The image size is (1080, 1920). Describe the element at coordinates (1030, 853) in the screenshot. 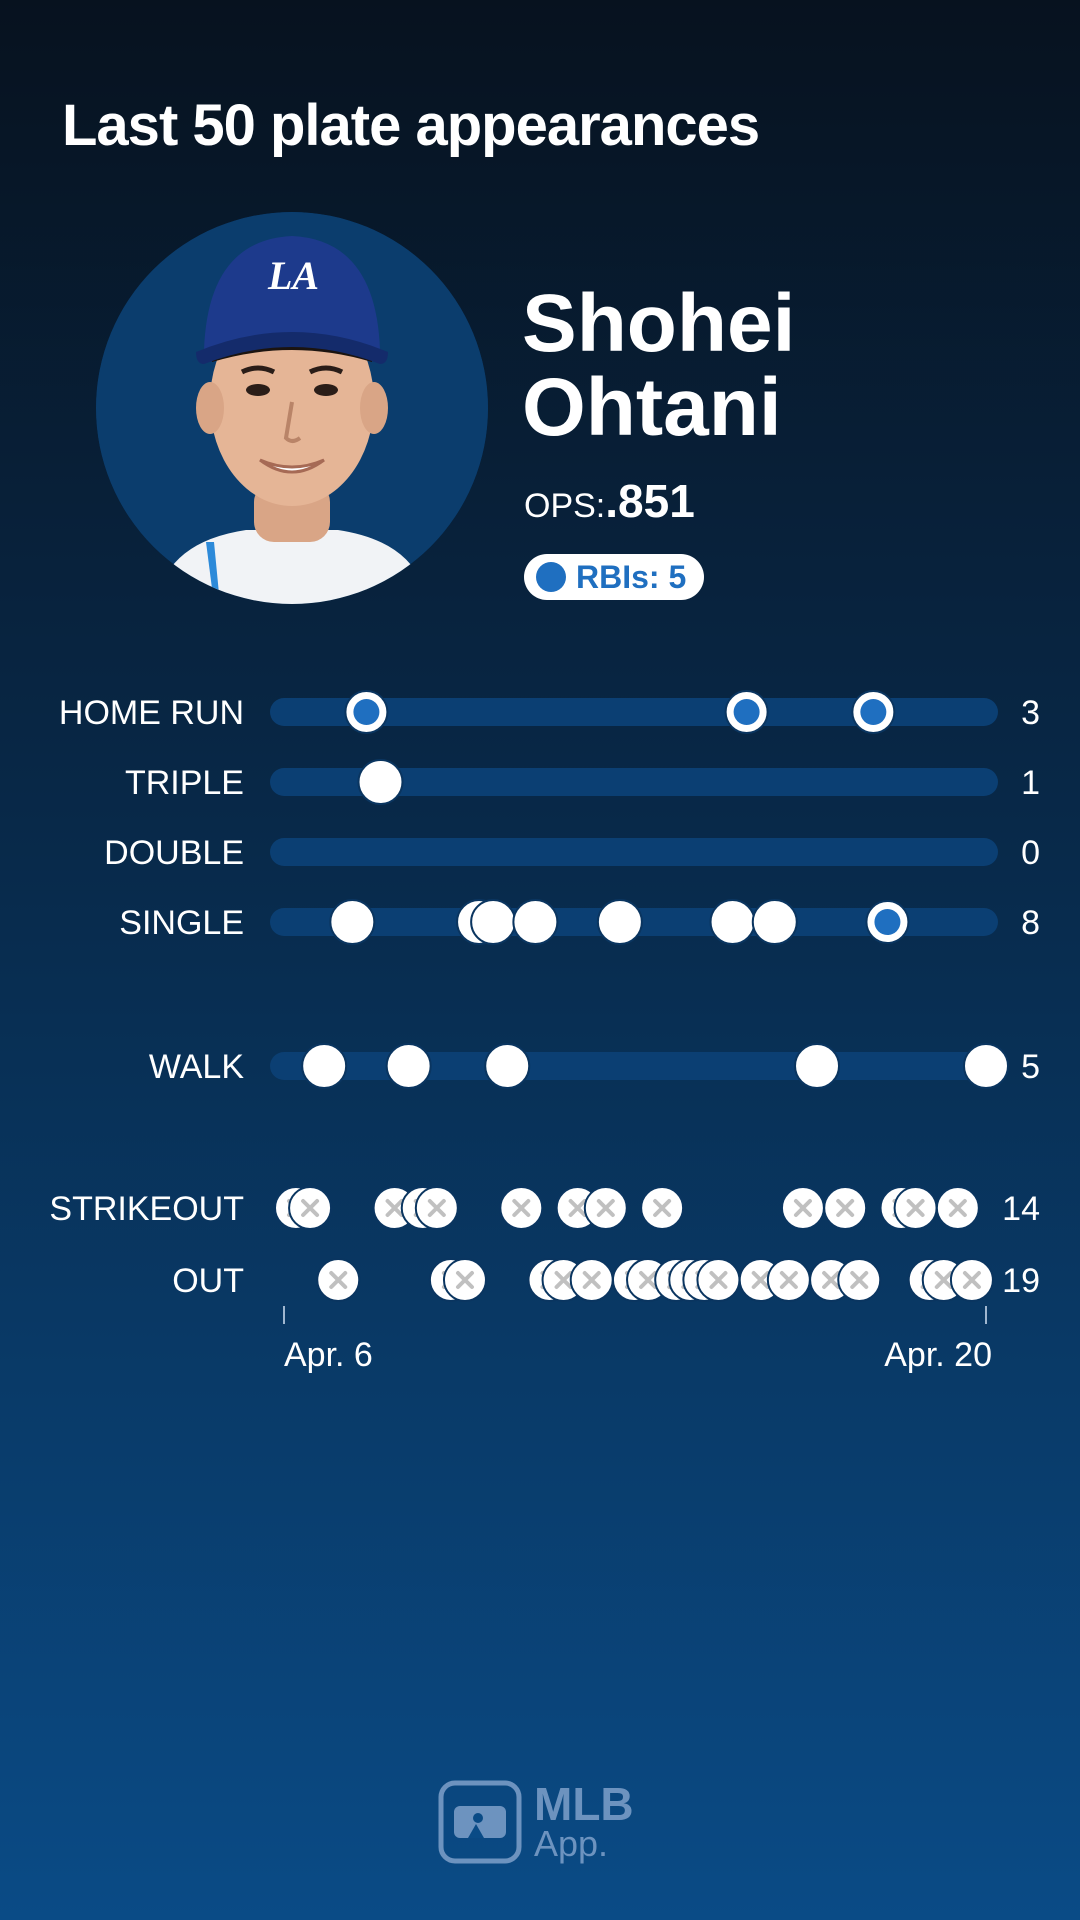

I see `row-count-double: 0` at that location.